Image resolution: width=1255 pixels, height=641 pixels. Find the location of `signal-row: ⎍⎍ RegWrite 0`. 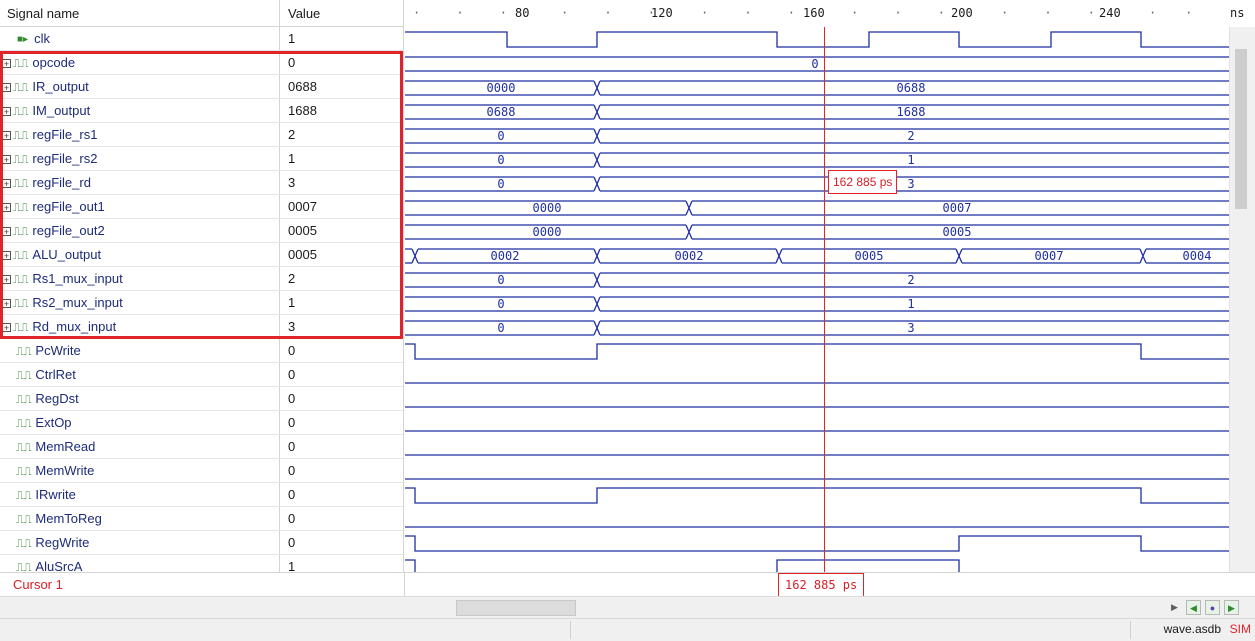

signal-row: ⎍⎍ RegWrite 0 is located at coordinates (202, 543).